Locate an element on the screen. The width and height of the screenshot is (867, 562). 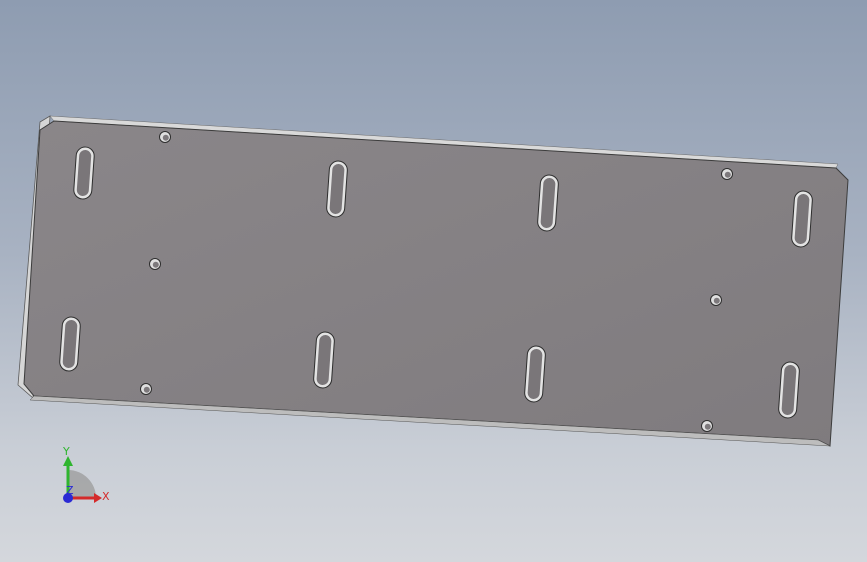
triad-x-arrow-icon is located at coordinates (98, 498).